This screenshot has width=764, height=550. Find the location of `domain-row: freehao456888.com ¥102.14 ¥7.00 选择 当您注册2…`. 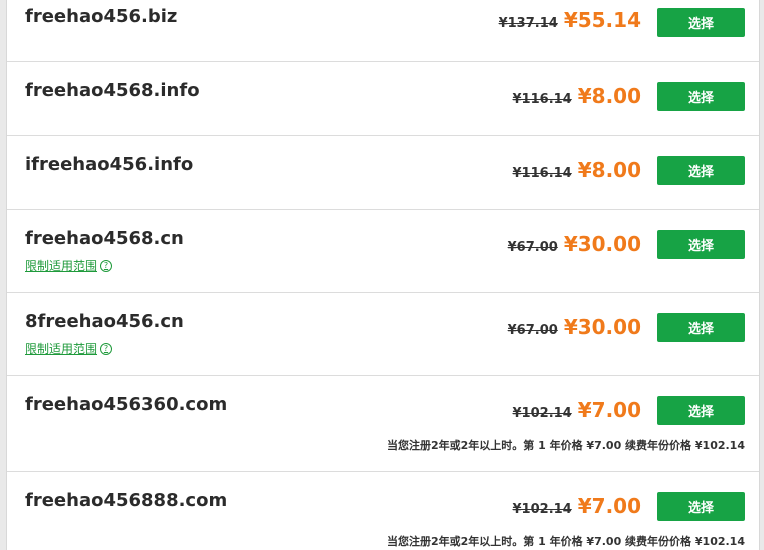

domain-row: freehao456888.com ¥102.14 ¥7.00 选择 当您注册2… is located at coordinates (383, 511).